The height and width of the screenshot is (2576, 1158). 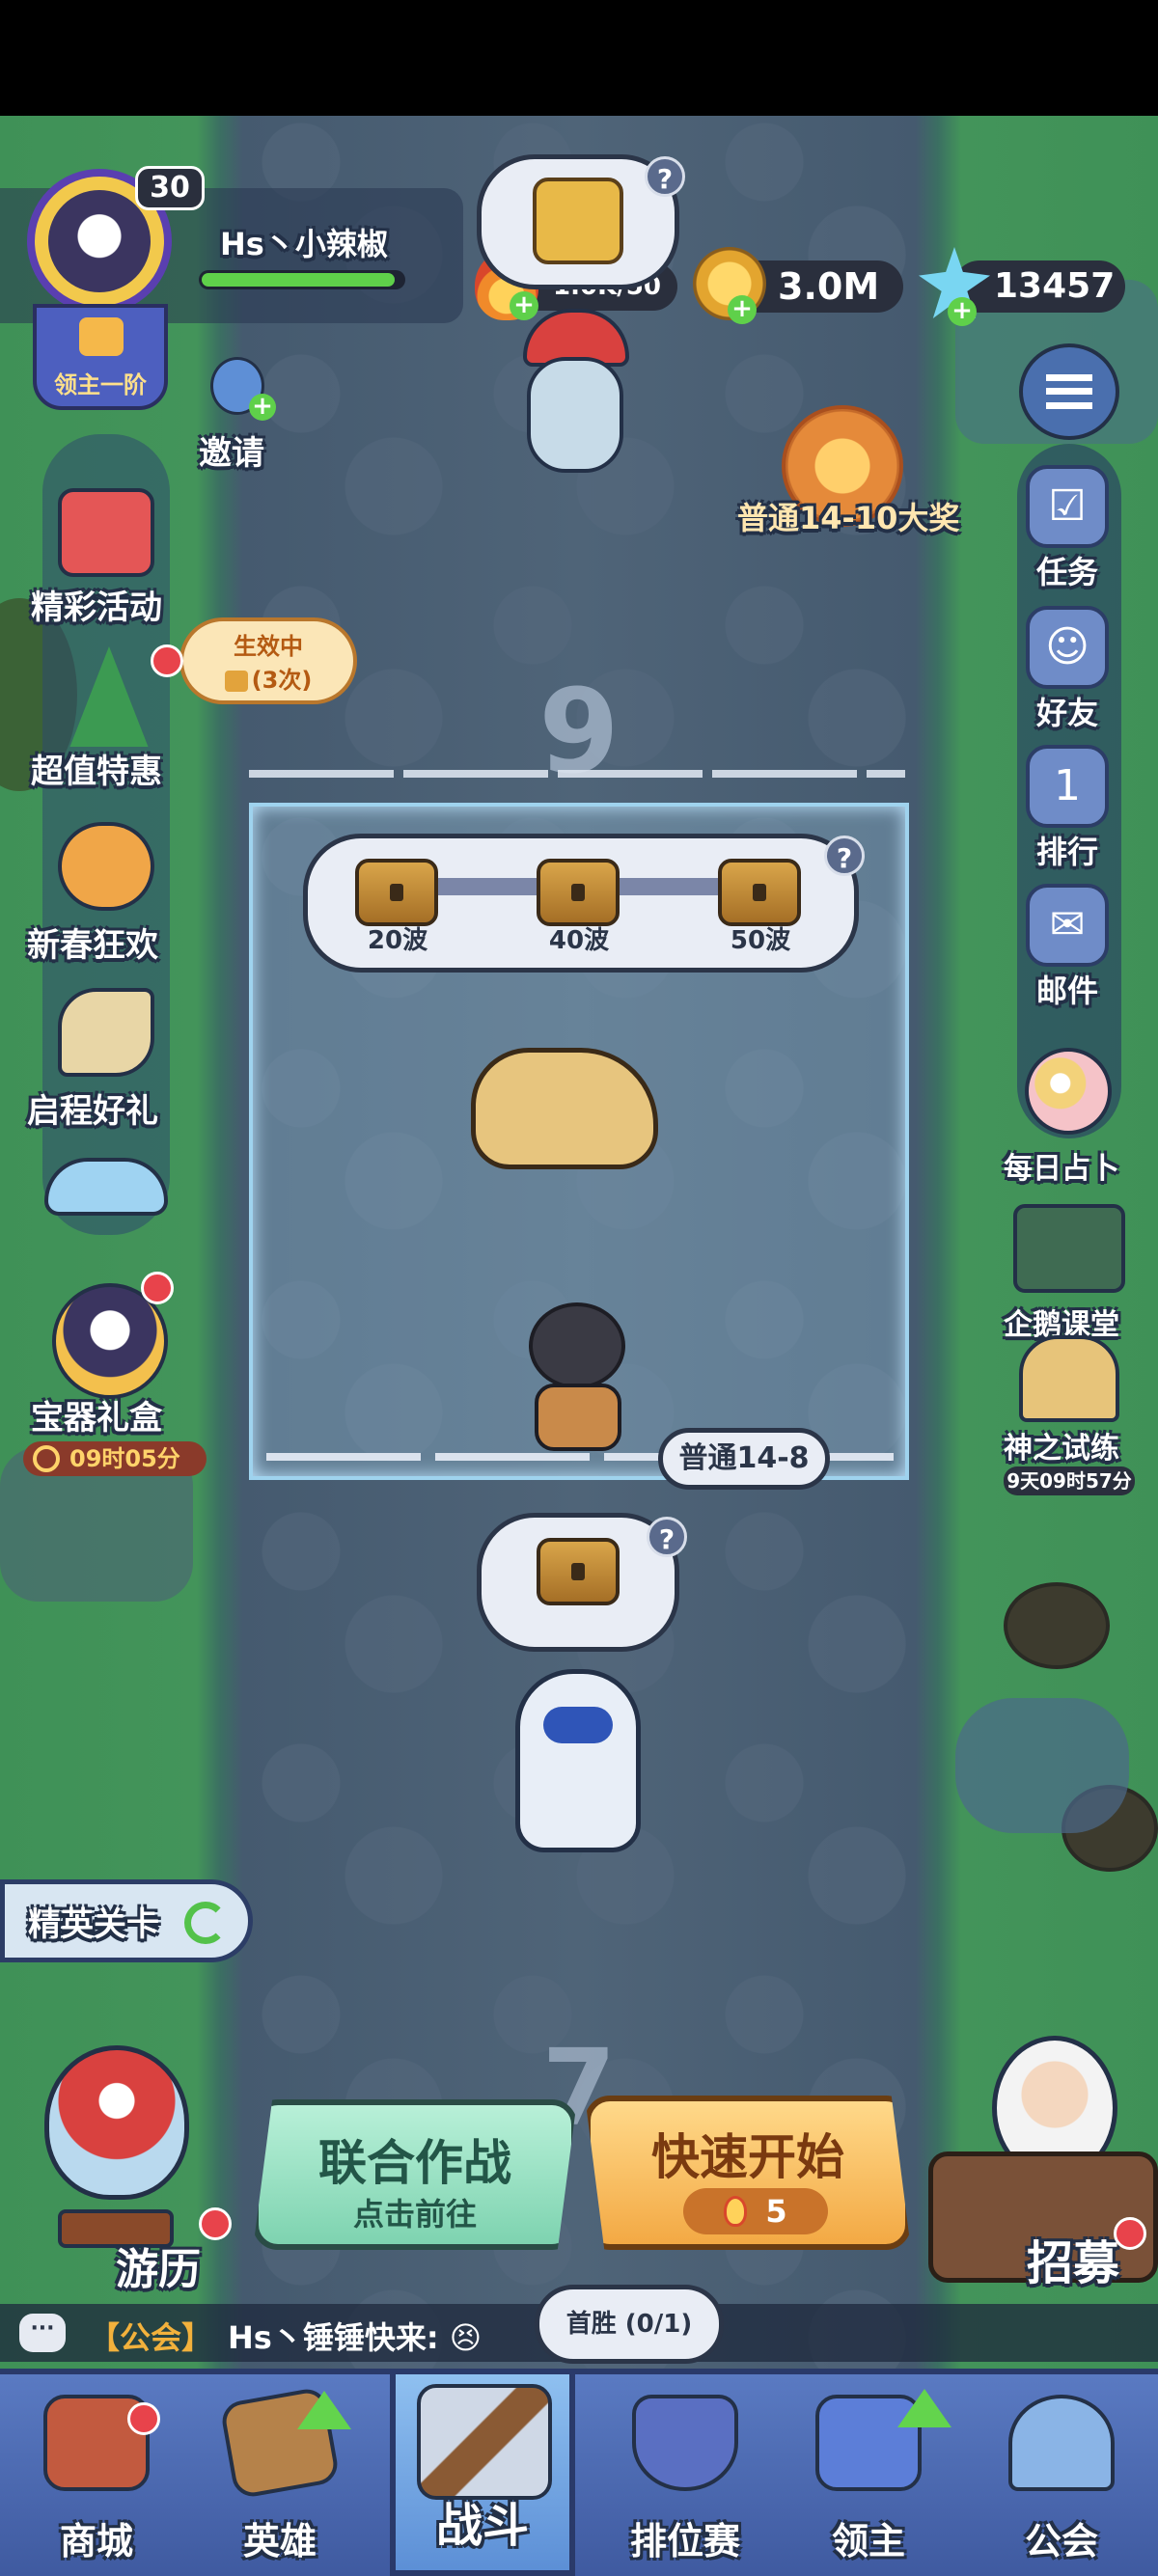 I want to click on event-item-start-gift: 启程好礼, so click(x=100, y=1061).